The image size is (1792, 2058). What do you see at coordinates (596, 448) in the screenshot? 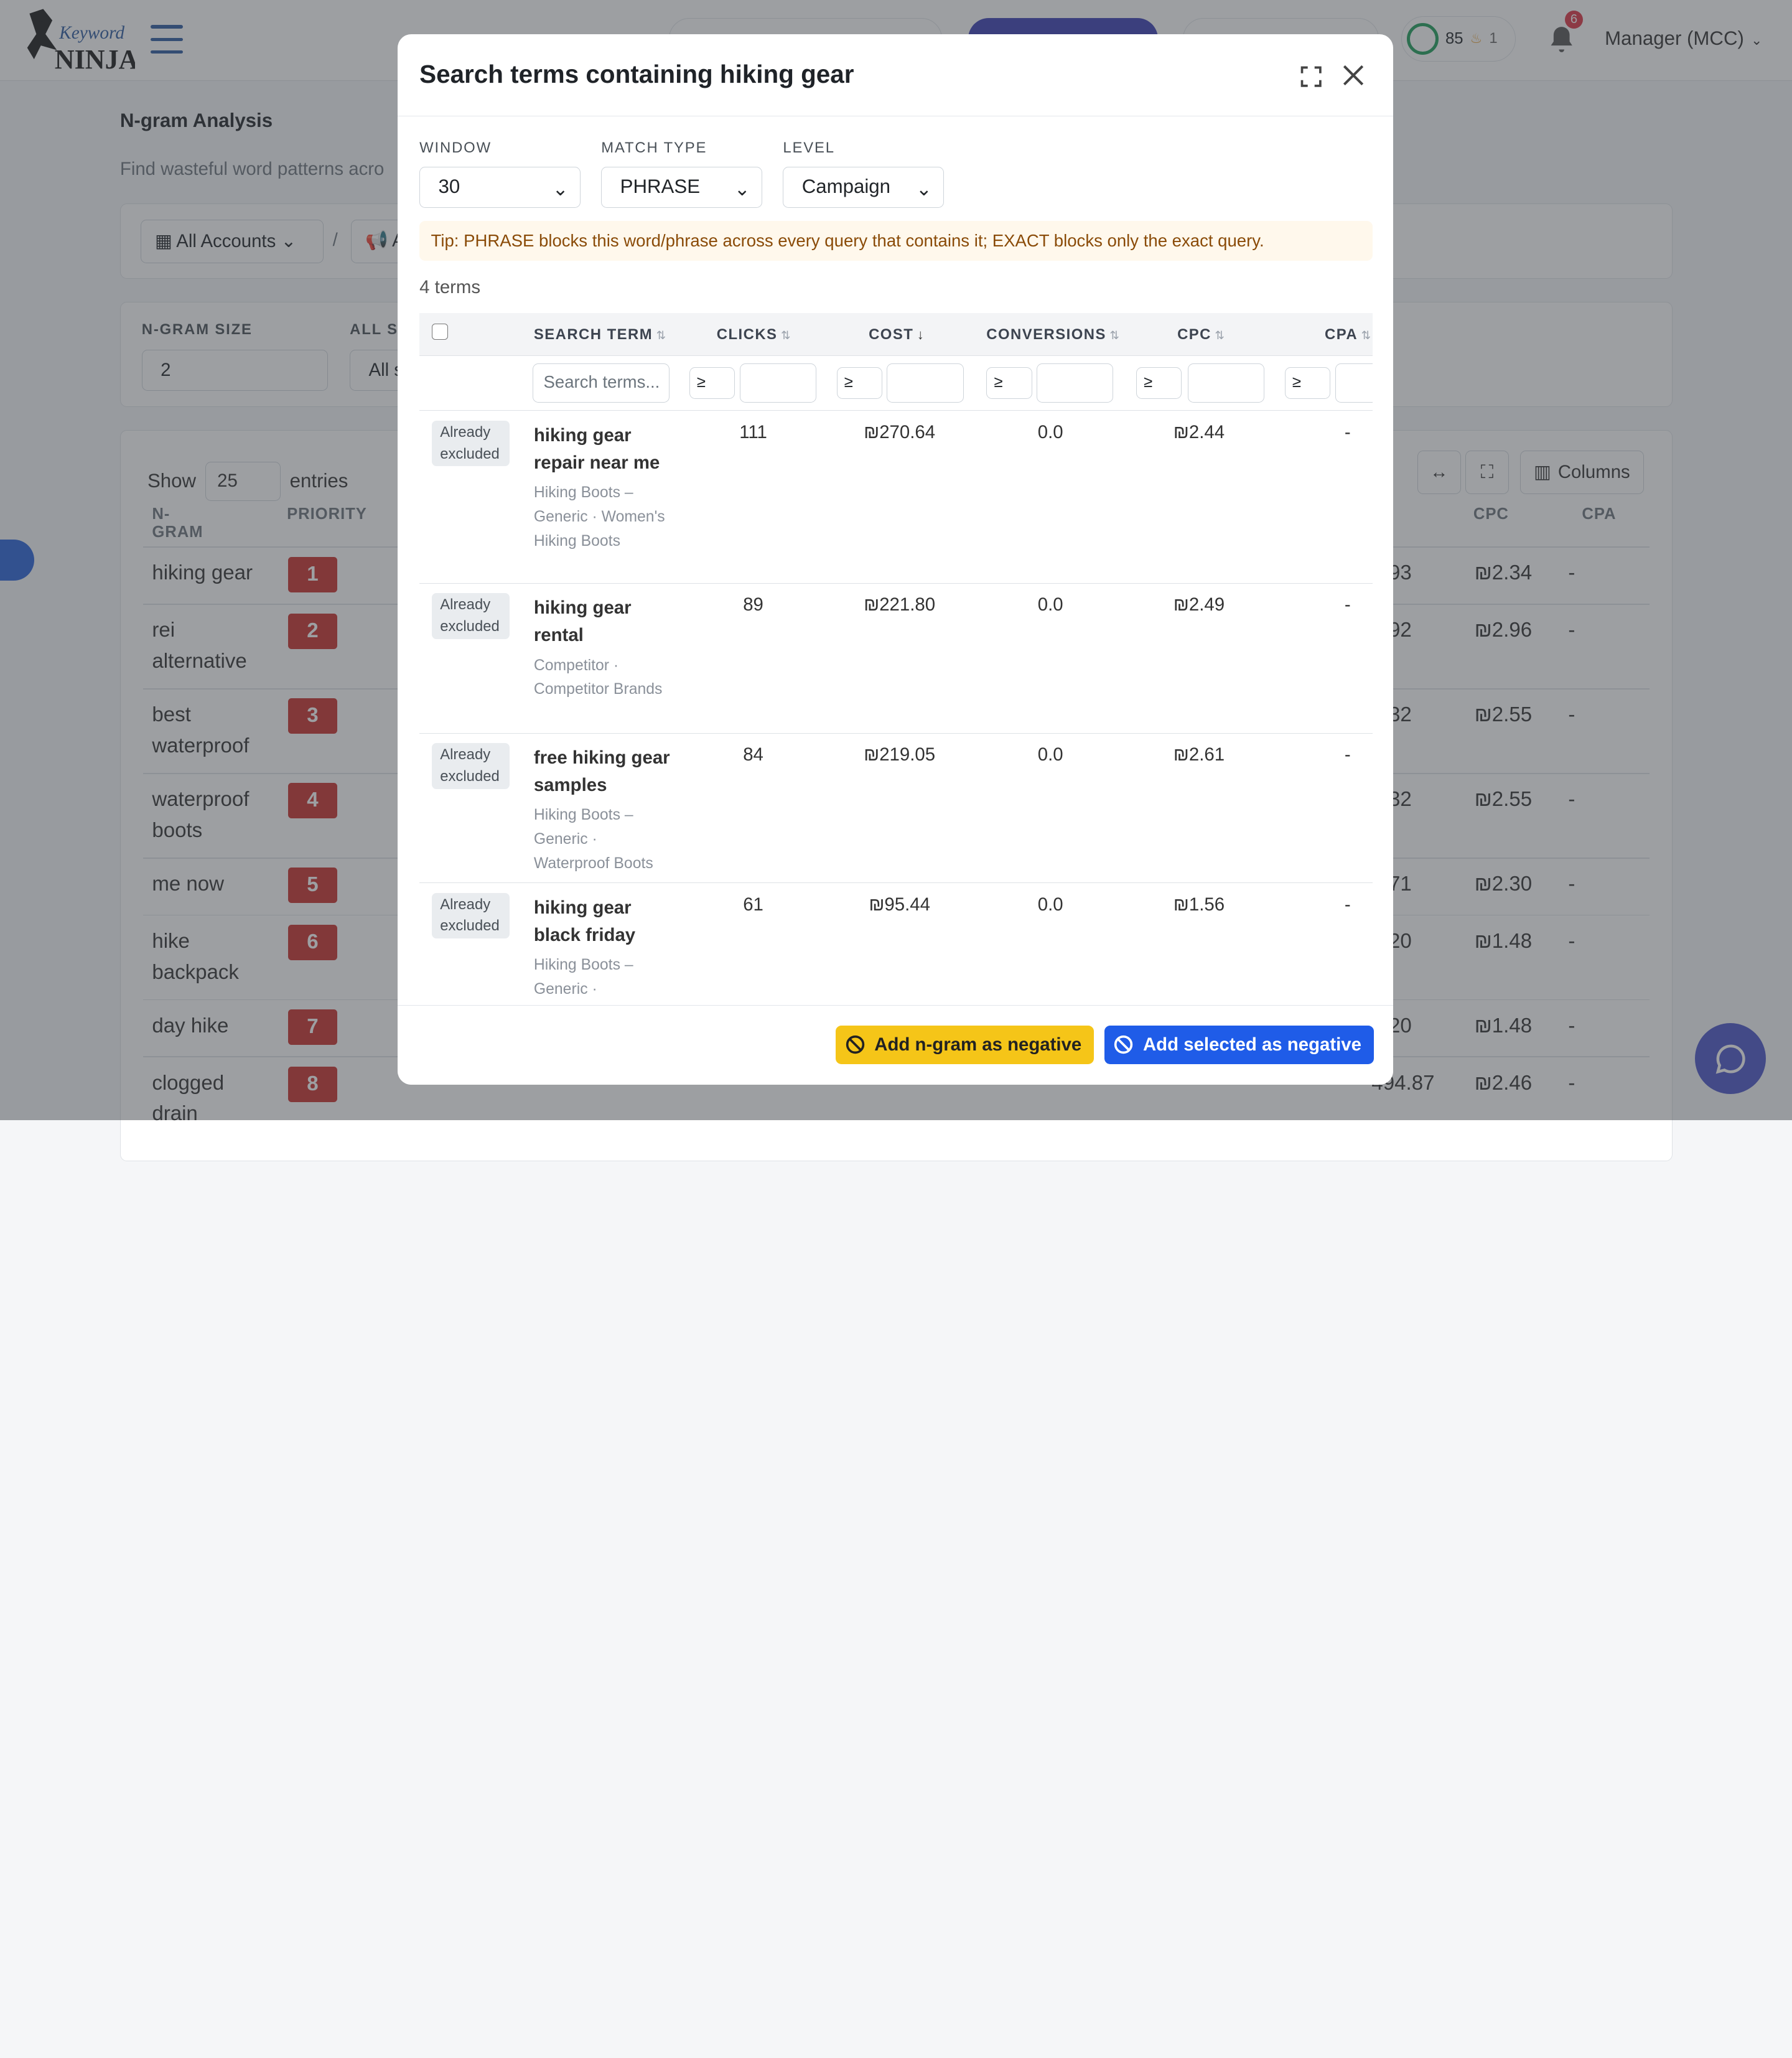
I see `search-term: hiking gear repair near me` at bounding box center [596, 448].